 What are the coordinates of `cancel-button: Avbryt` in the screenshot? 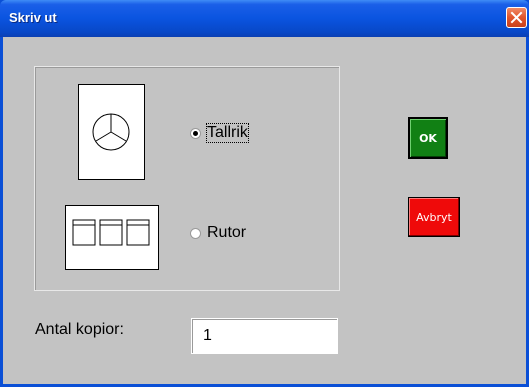 It's located at (434, 217).